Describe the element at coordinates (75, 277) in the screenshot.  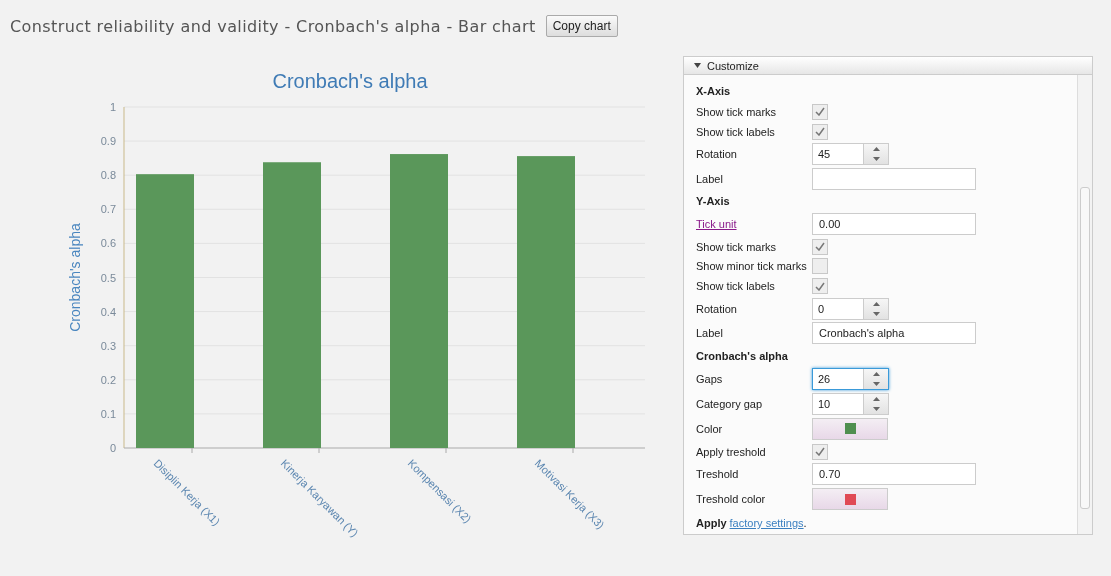
I see `y-axis-title: Cronbach's alpha` at that location.